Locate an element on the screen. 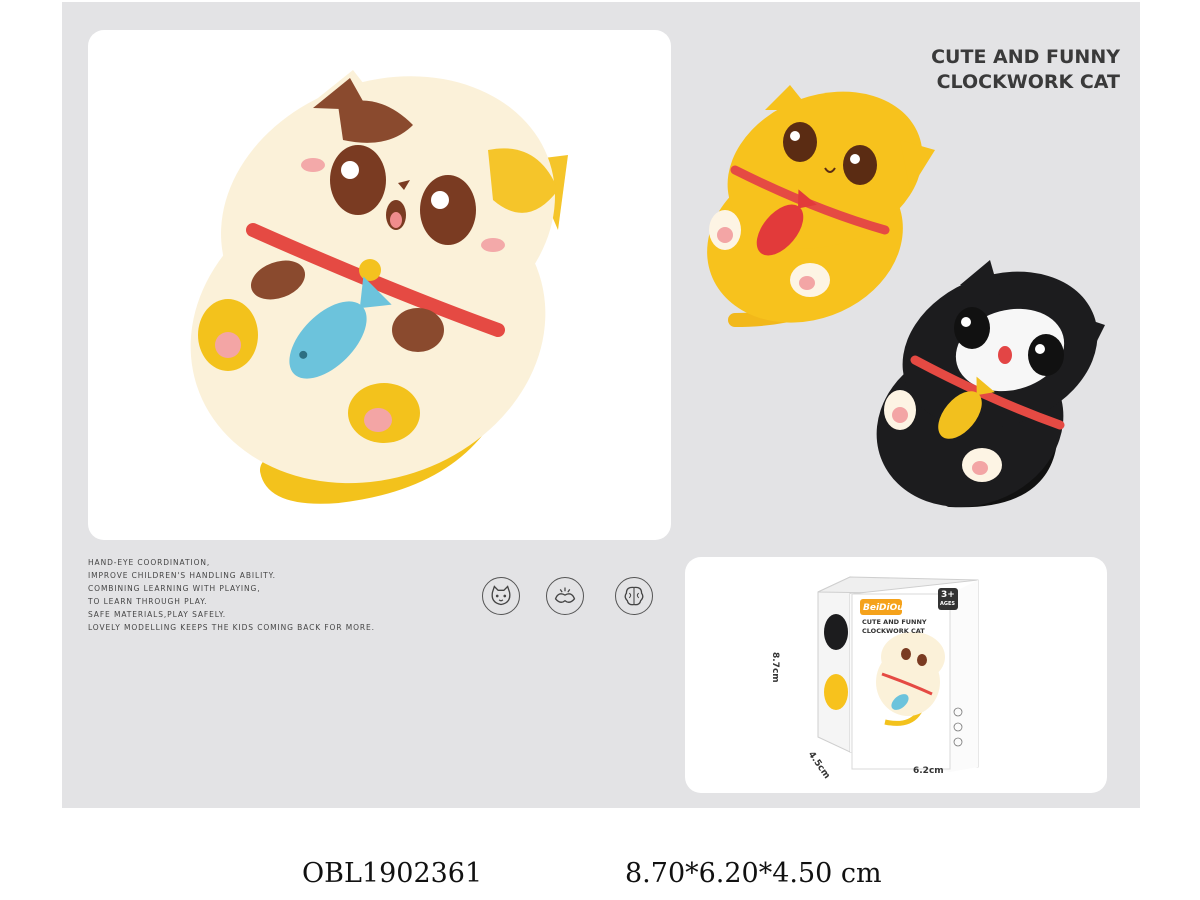 The width and height of the screenshot is (1200, 900). feature-line-5: SAFE MATERIALS,PLAY SAFELY. is located at coordinates (157, 614).